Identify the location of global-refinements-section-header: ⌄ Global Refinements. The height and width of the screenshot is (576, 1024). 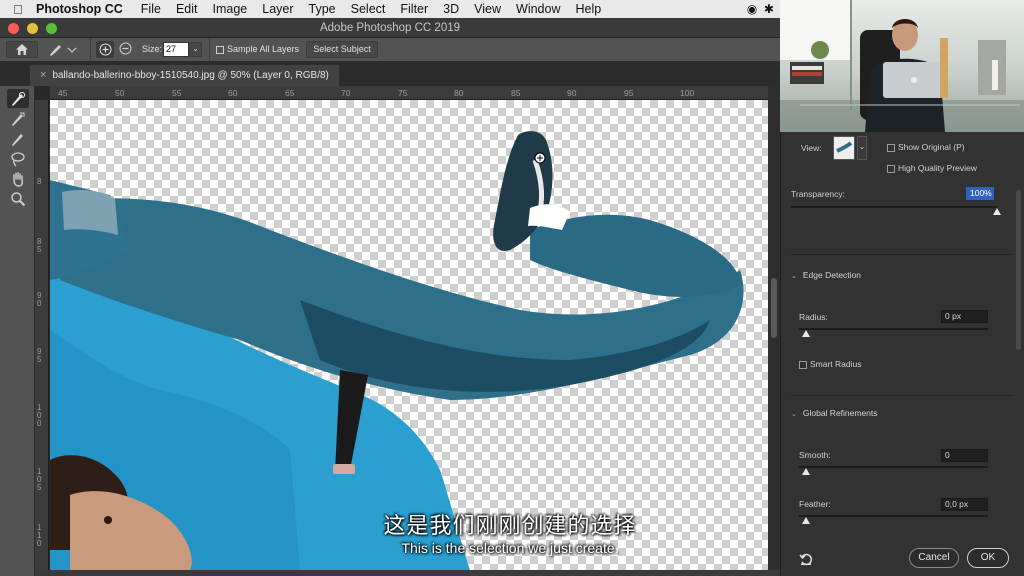
(834, 413).